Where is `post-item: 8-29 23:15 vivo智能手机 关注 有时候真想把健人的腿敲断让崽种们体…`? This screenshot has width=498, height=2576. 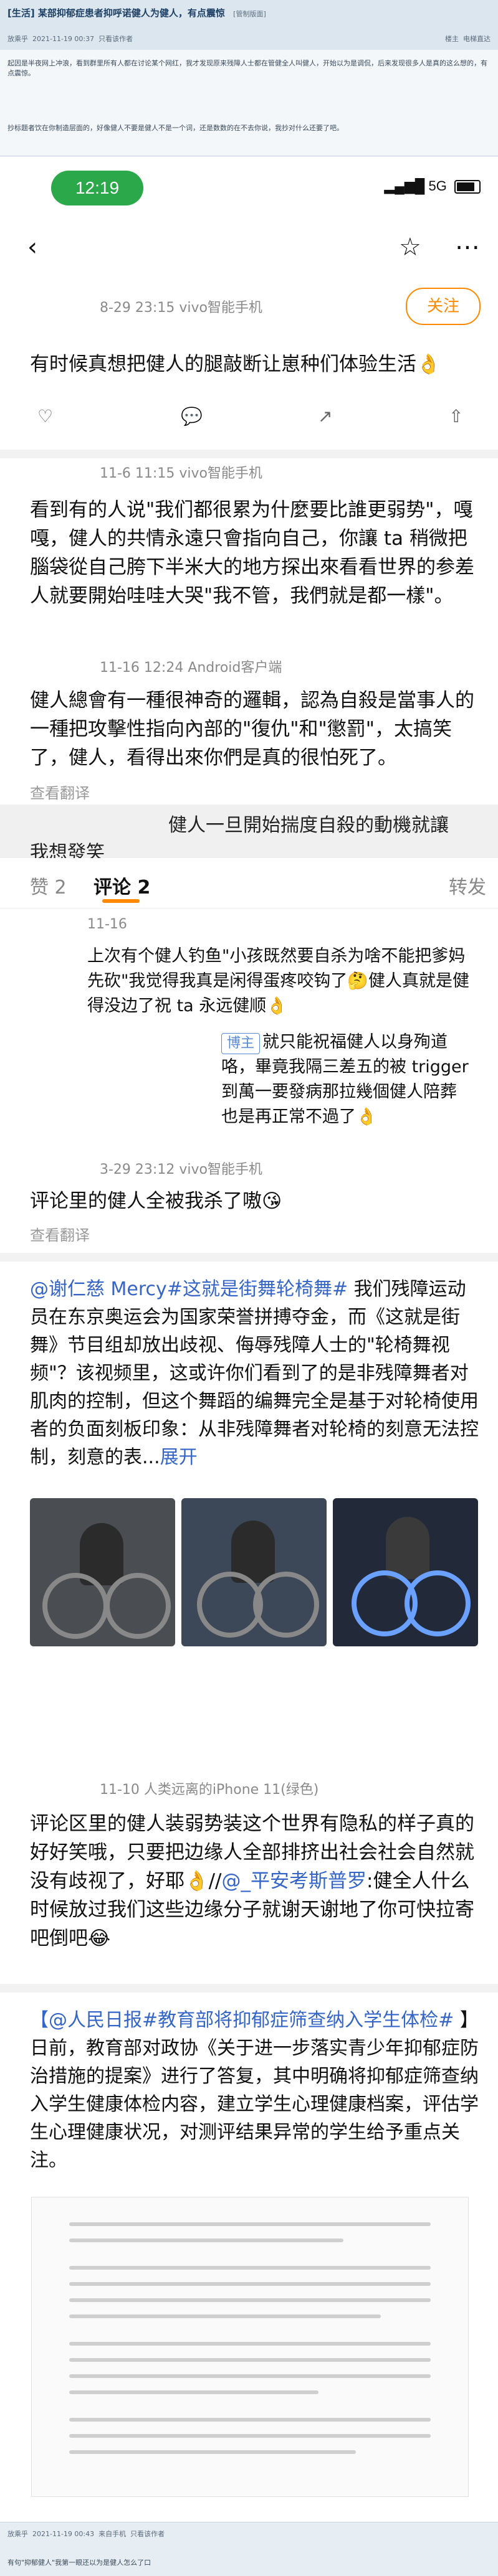 post-item: 8-29 23:15 vivo智能手机 关注 有时候真想把健人的腿敲断让崽种们体… is located at coordinates (249, 366).